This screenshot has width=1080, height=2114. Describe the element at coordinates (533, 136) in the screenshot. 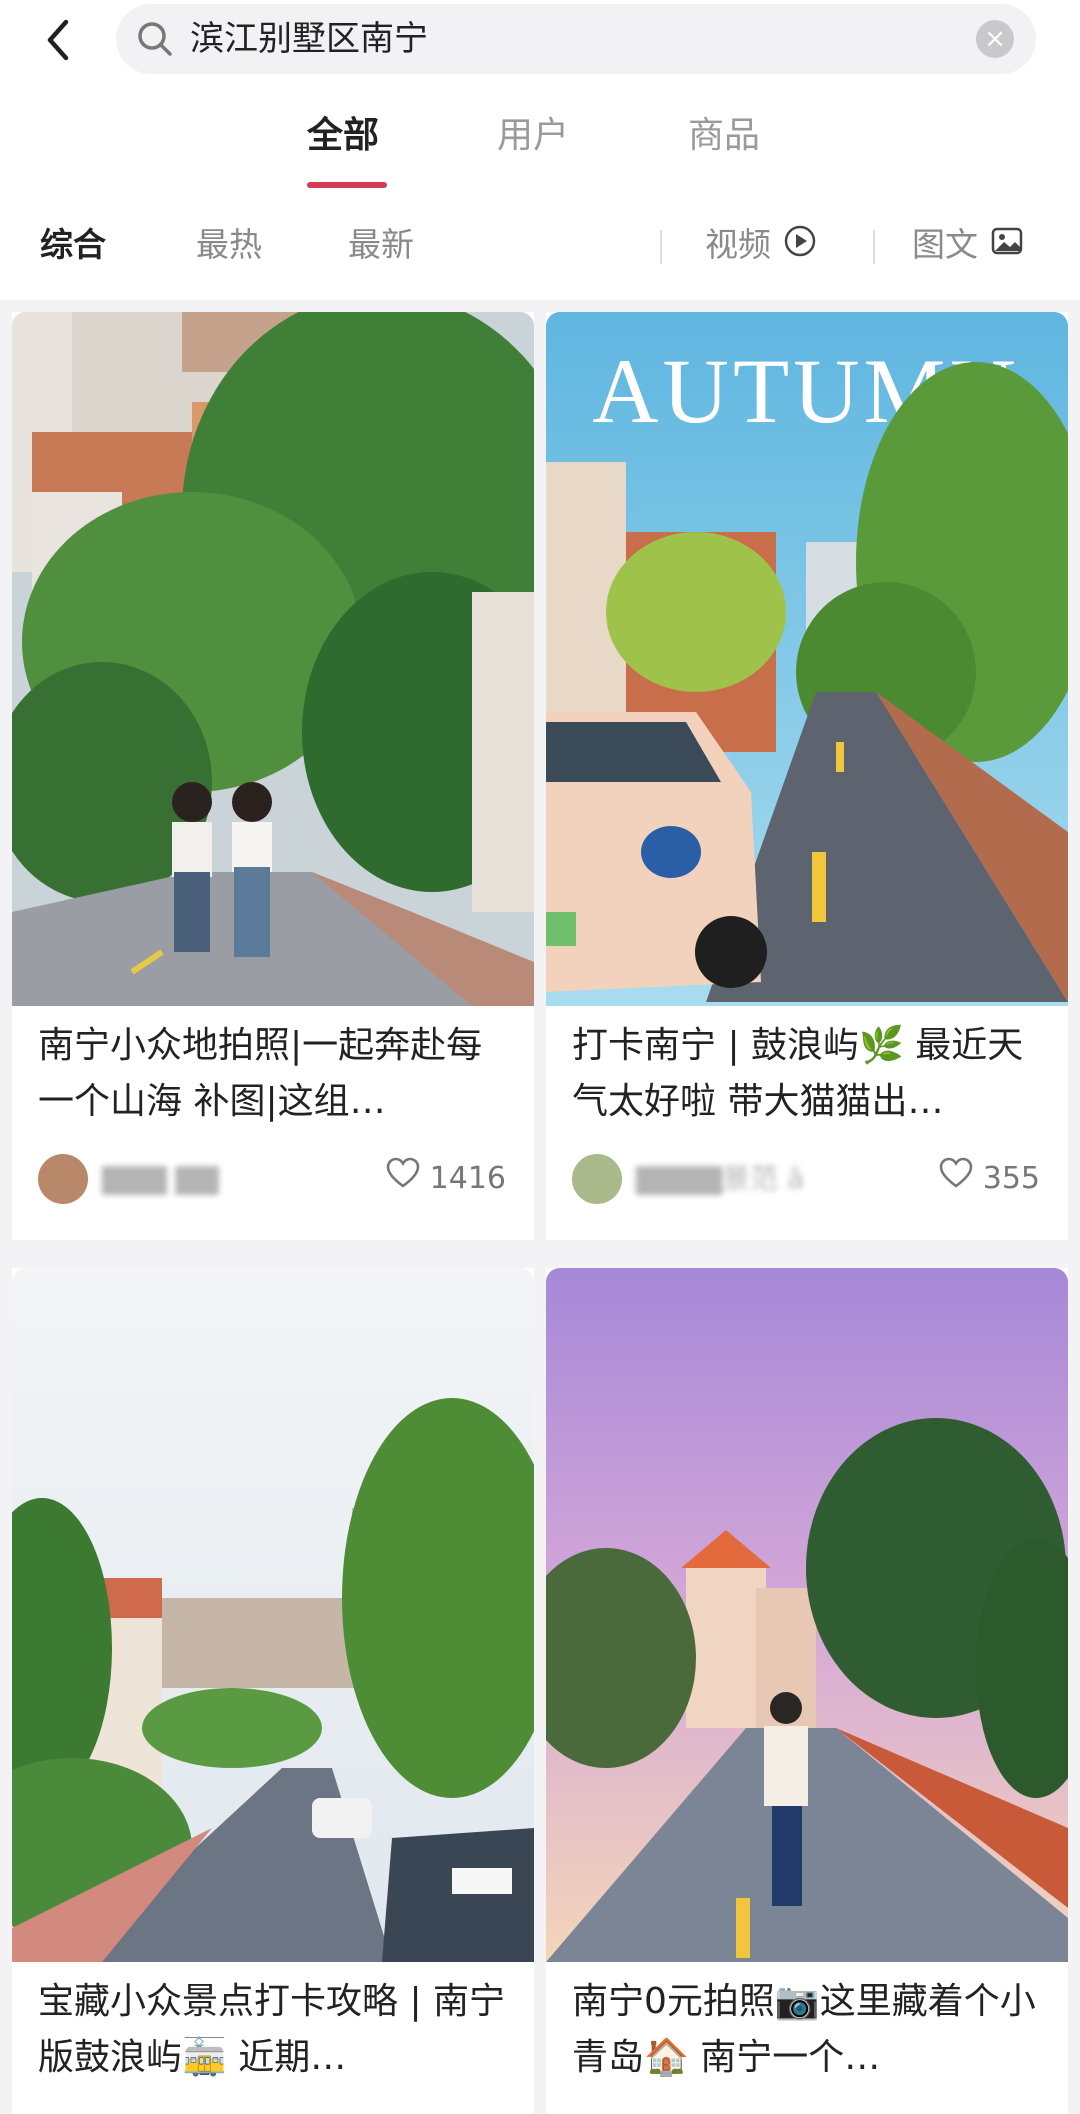

I see `tab-users: 用户` at that location.